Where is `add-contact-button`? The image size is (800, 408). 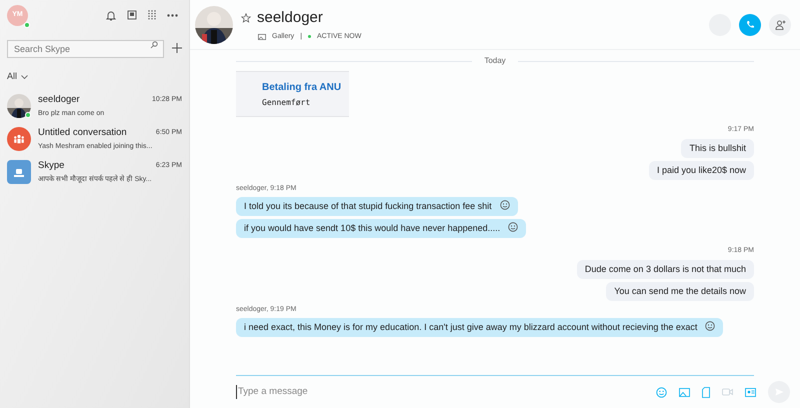
add-contact-button is located at coordinates (780, 25).